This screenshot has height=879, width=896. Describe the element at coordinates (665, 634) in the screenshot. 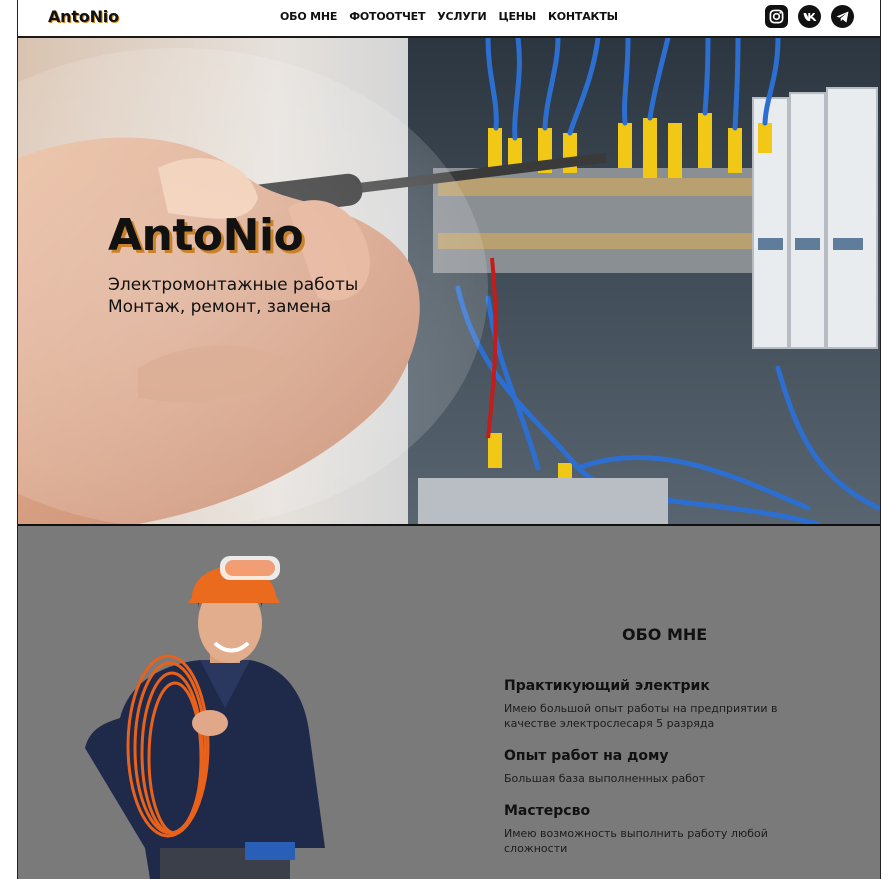

I see `about-title: ОБО МНЕ` at that location.